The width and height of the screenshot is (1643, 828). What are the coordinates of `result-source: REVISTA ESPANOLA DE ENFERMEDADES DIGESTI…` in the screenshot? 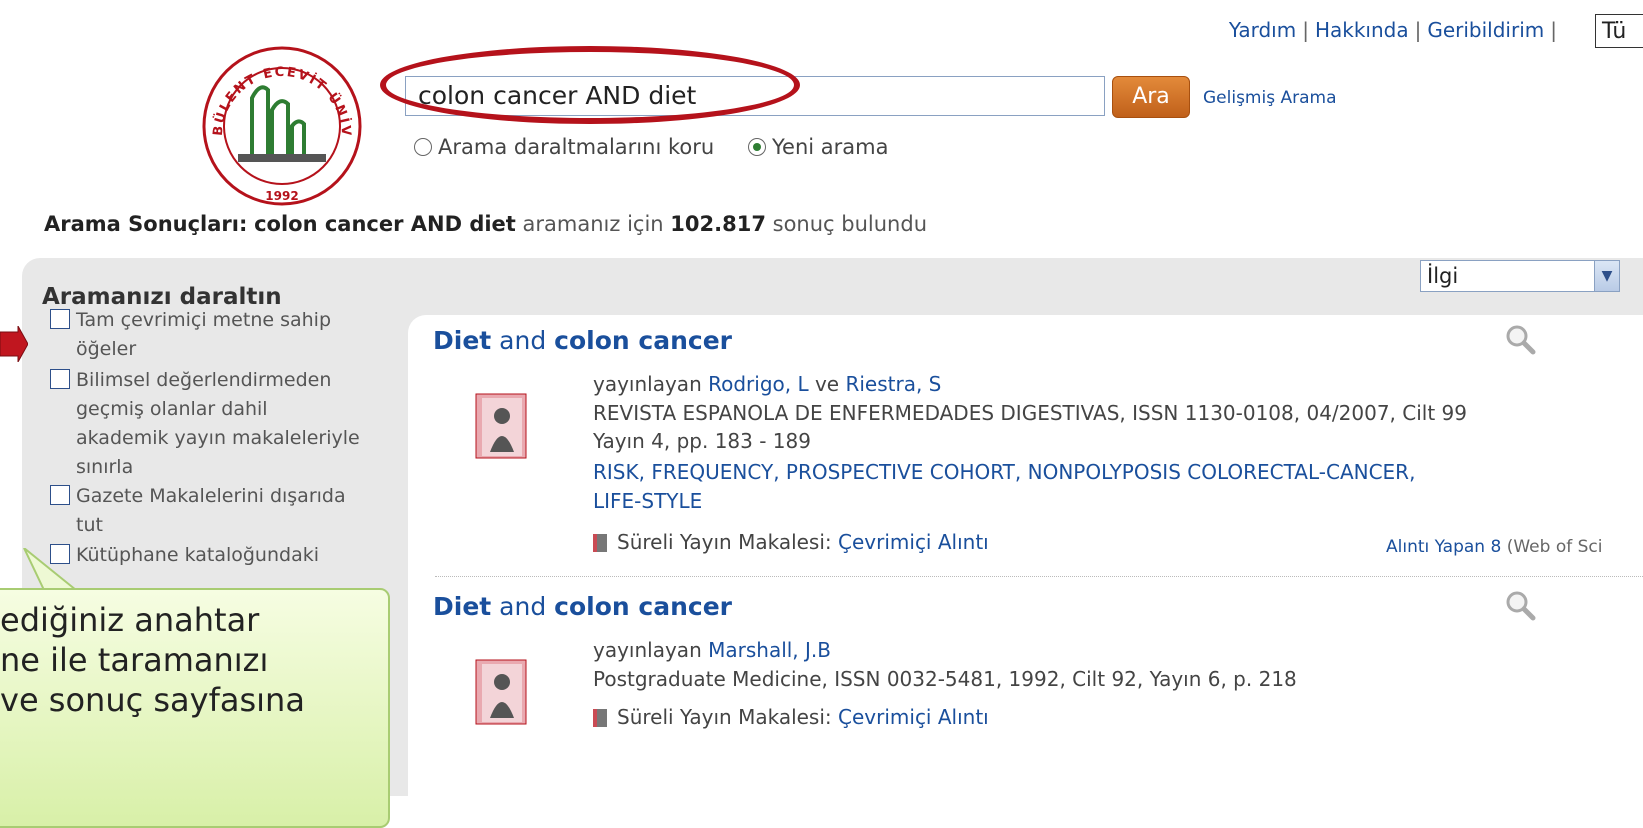 It's located at (1030, 413).